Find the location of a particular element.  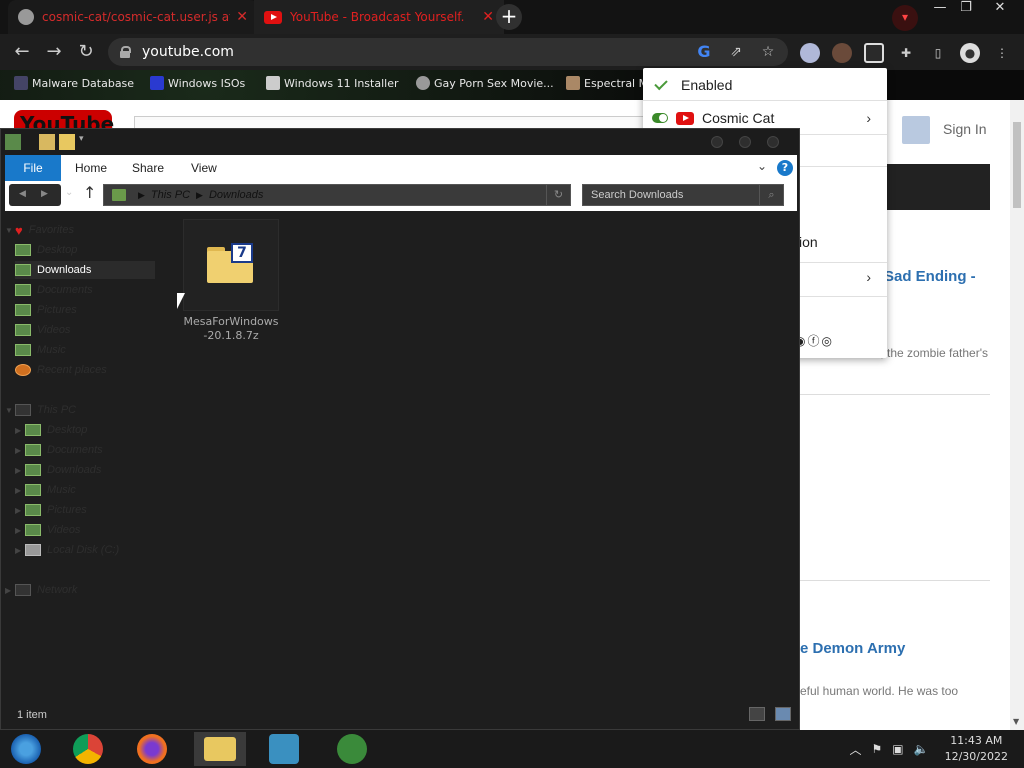

tab-github-cosmic-cat: cosmic-cat/cosmic-cat.user.js at ✕ is located at coordinates (133, 17).